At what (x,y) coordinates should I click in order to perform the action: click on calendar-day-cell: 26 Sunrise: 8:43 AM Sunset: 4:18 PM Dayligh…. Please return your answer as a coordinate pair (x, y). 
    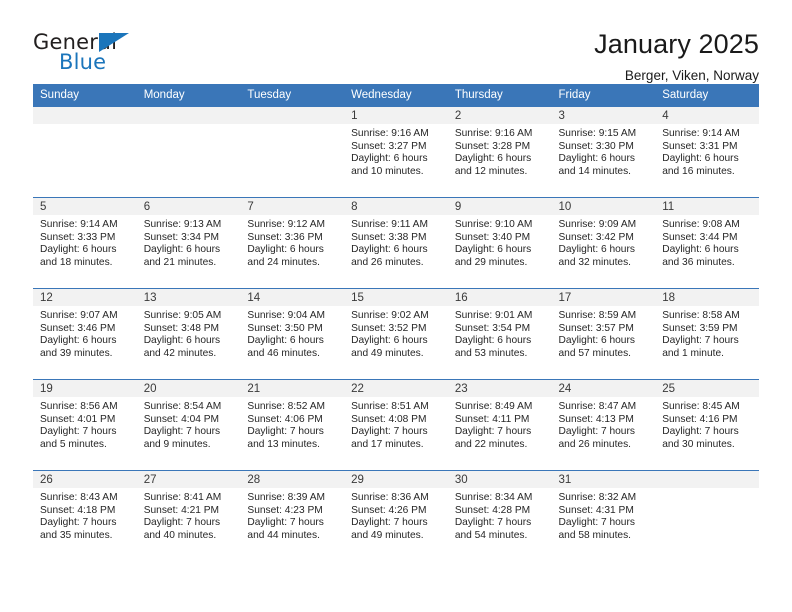
    Looking at the image, I should click on (85, 515).